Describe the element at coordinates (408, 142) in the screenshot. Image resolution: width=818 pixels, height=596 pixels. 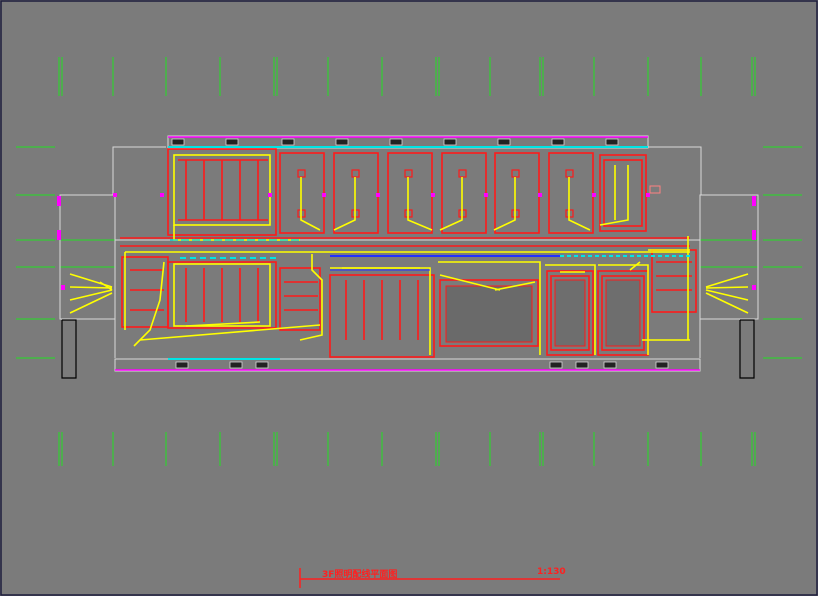
I see `top-windows` at that location.